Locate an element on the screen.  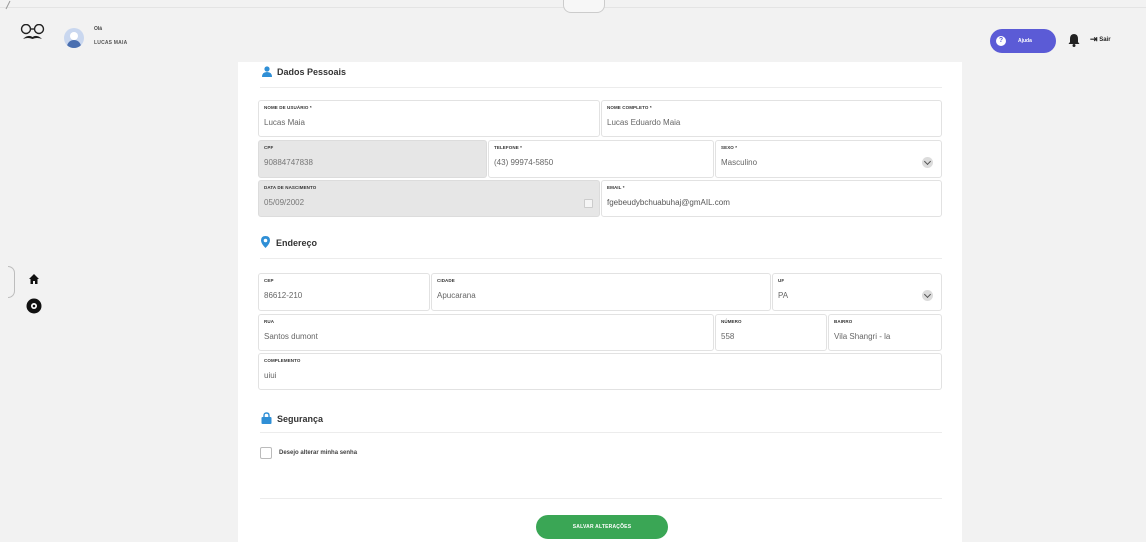
birthdate-field: DATA DE NASCIMENTO 05/09/2002 is located at coordinates (429, 198).